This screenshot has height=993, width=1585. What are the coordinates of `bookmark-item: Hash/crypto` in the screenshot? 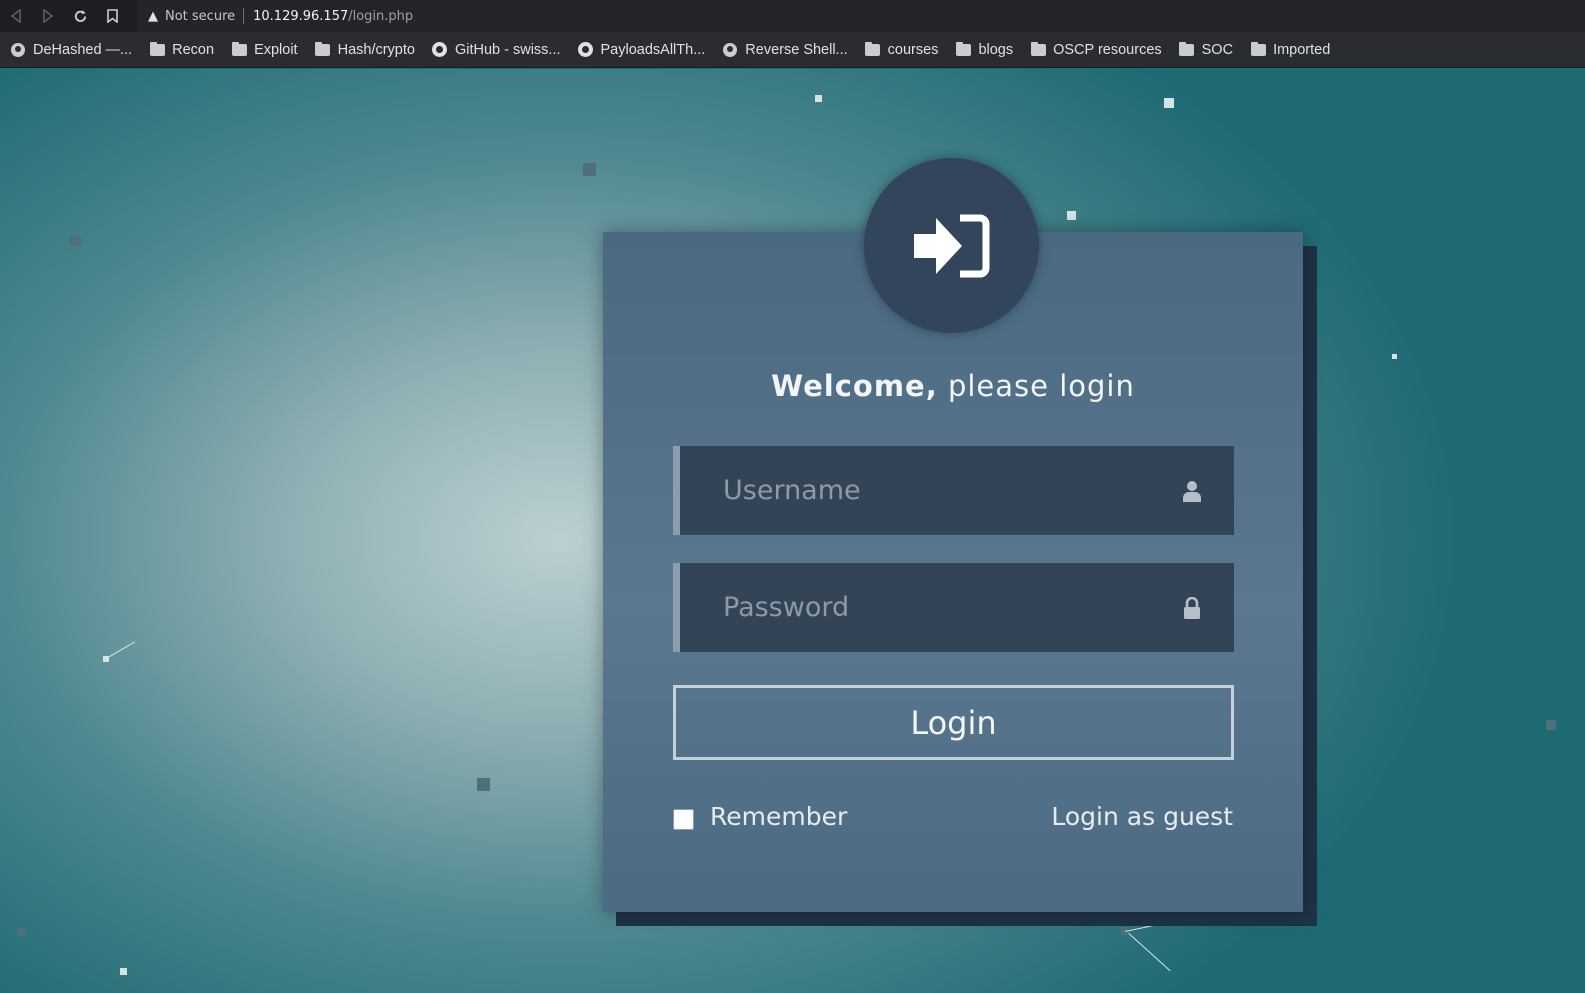 It's located at (365, 49).